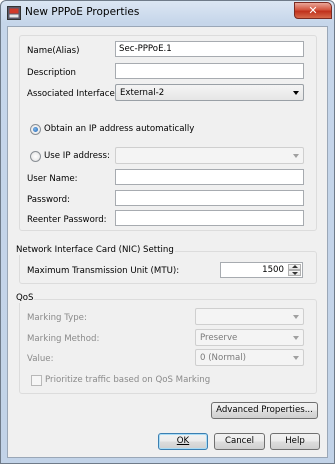 The width and height of the screenshot is (335, 464). Describe the element at coordinates (167, 13) in the screenshot. I see `title-bar: New PPPoE Properties ✕` at that location.